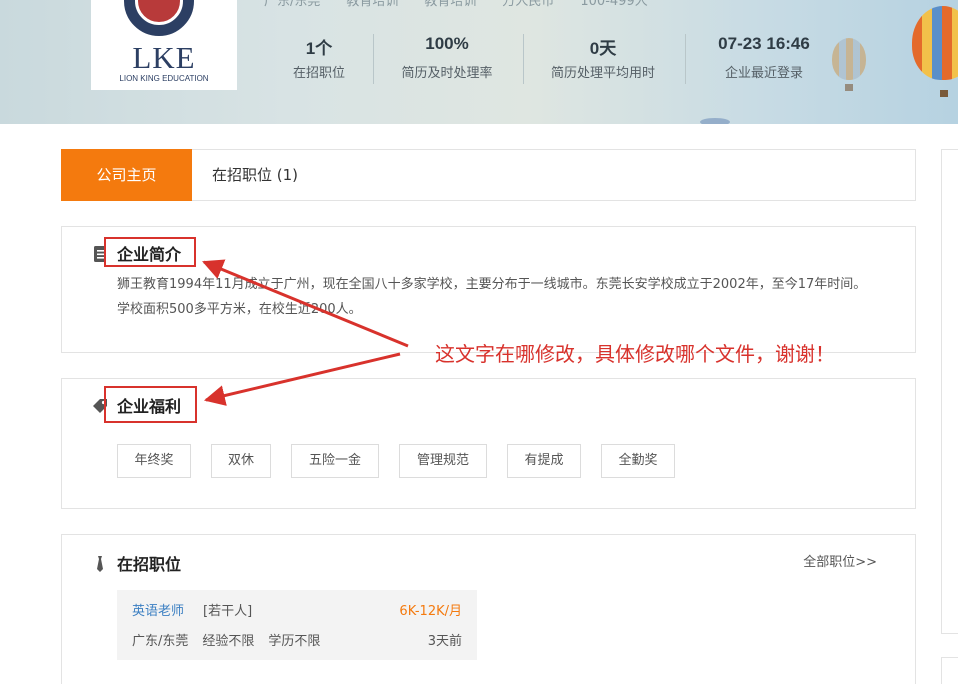 The width and height of the screenshot is (958, 684). I want to click on benefit-tag: 管理规范, so click(443, 461).